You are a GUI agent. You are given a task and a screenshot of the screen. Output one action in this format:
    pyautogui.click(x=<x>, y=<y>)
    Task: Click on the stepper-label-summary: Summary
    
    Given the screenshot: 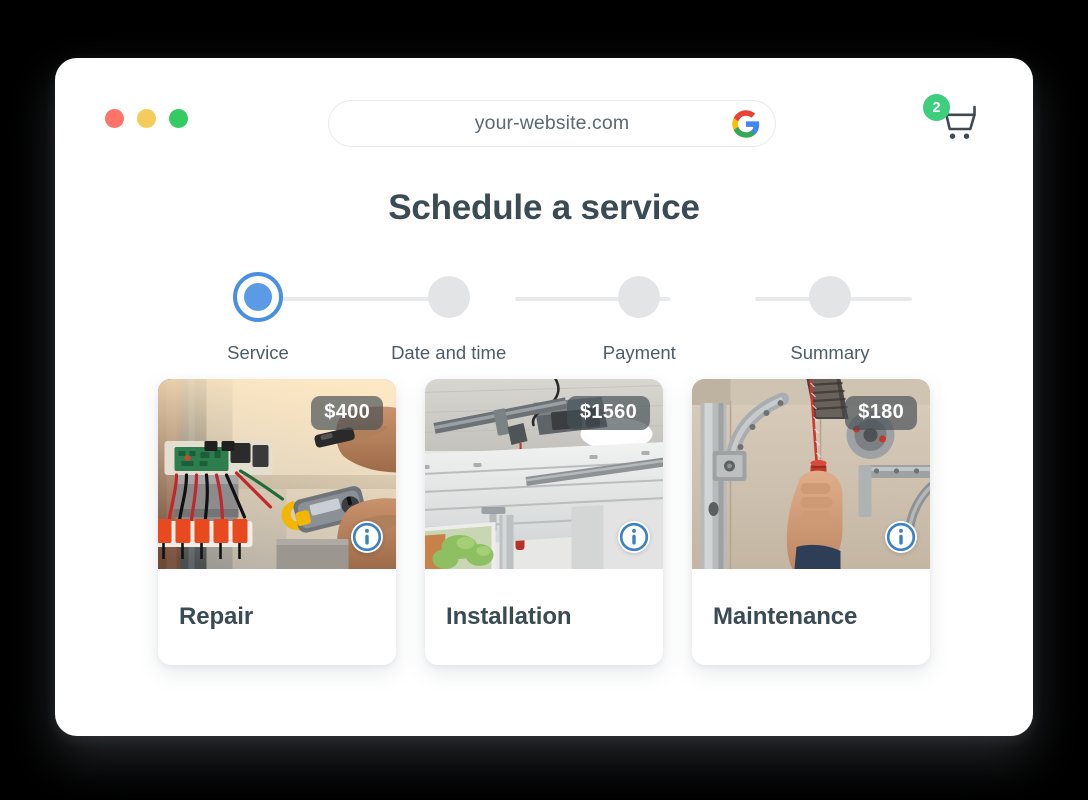 What is the action you would take?
    pyautogui.click(x=830, y=352)
    